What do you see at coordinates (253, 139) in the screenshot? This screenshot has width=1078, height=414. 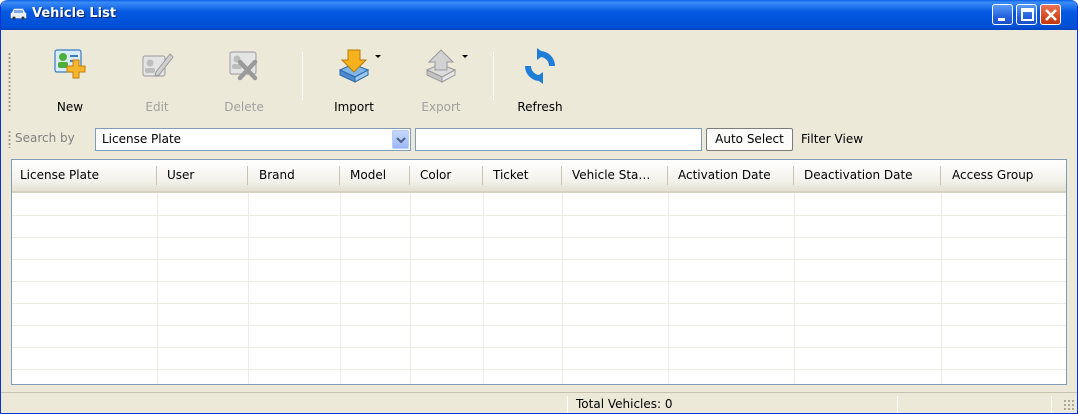 I see `search-field-select: License Plate` at bounding box center [253, 139].